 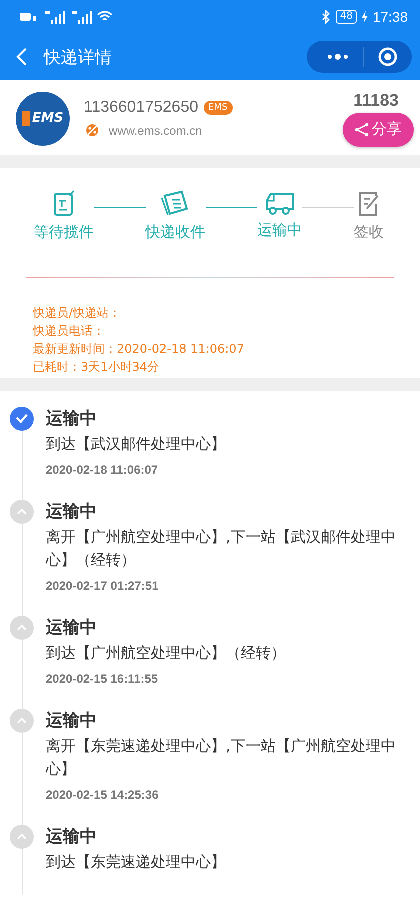 I want to click on battery-level: 48, so click(x=346, y=17).